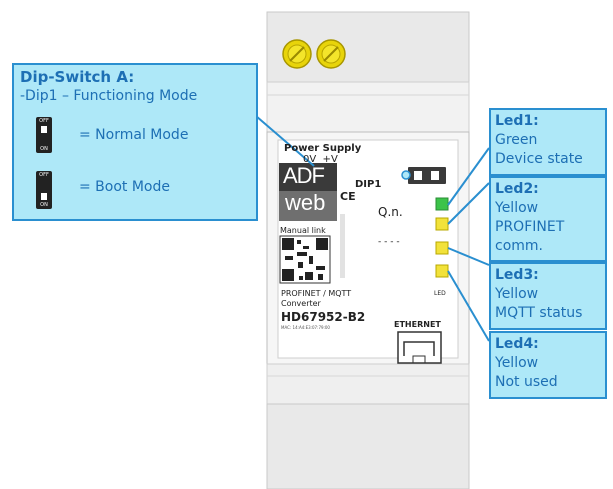 This screenshot has width=613, height=489. I want to click on led4-callout: Led4: Yellow Not used, so click(548, 365).